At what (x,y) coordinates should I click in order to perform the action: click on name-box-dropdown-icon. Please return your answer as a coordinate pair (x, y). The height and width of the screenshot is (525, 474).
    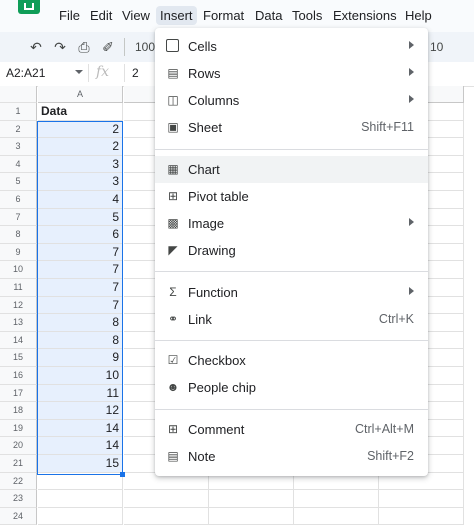
    Looking at the image, I should click on (79, 72).